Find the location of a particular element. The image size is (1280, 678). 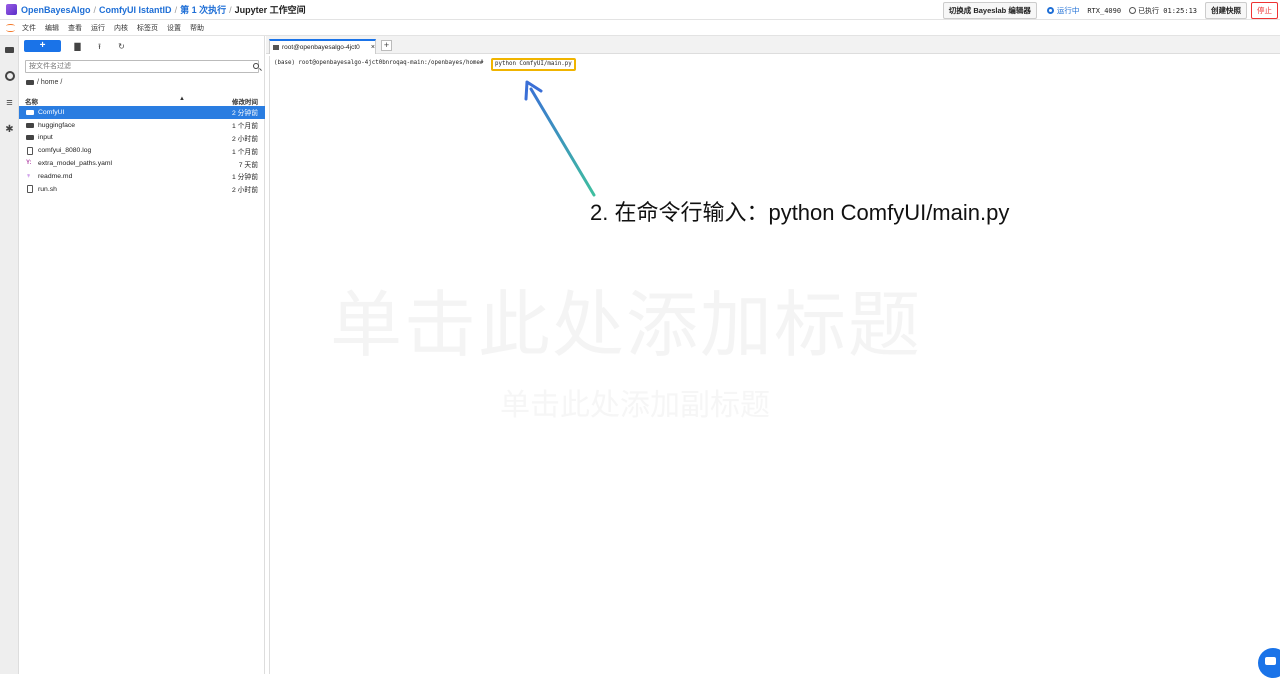

annotation-text: 2. 在命令行输入：python ComfyUI/main.py is located at coordinates (800, 212).